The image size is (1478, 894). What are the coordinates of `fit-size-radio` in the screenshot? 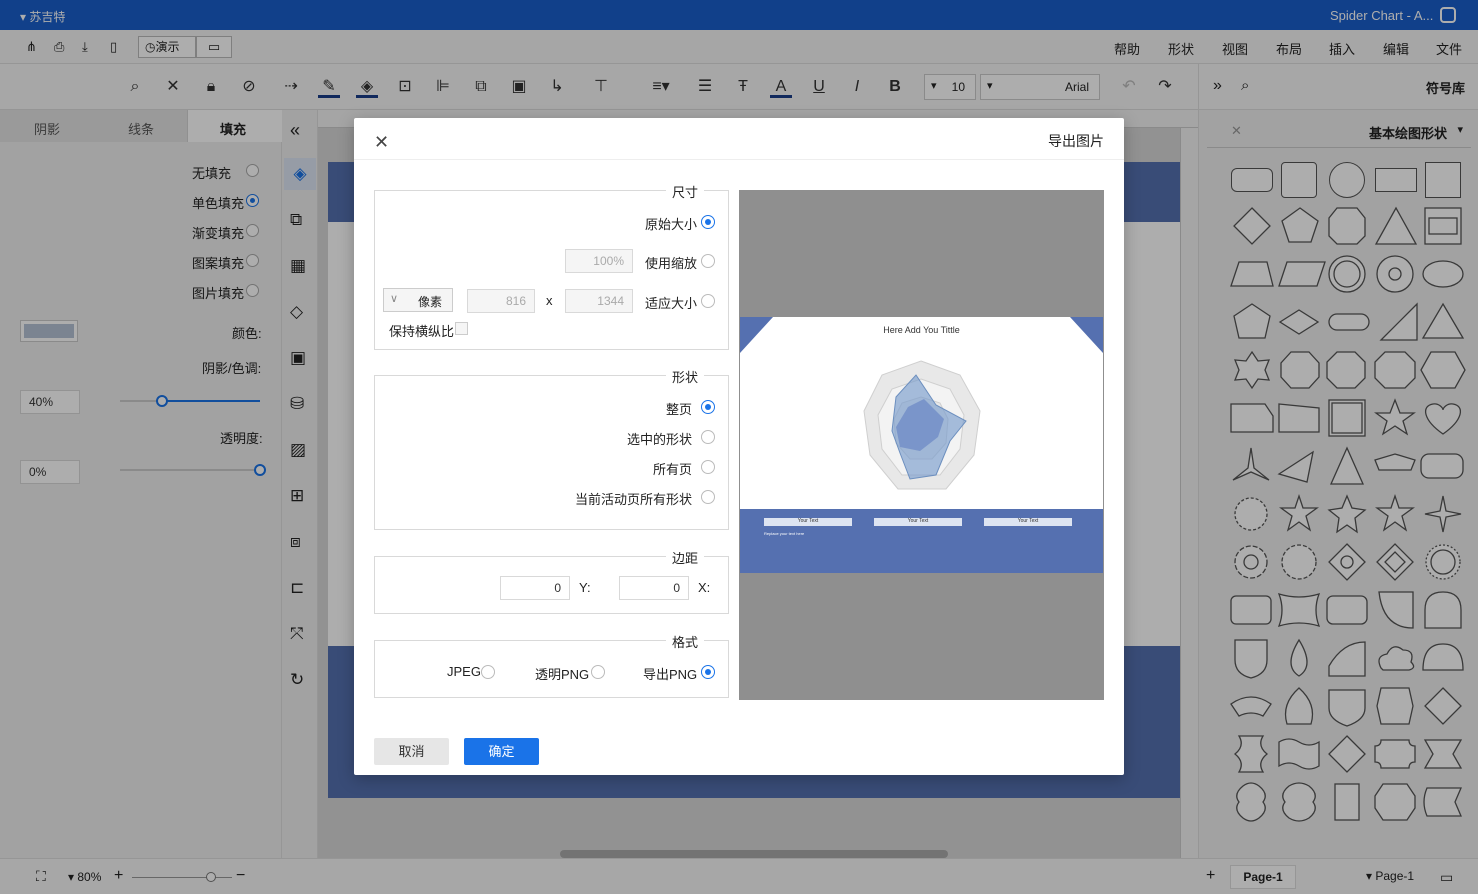 It's located at (708, 301).